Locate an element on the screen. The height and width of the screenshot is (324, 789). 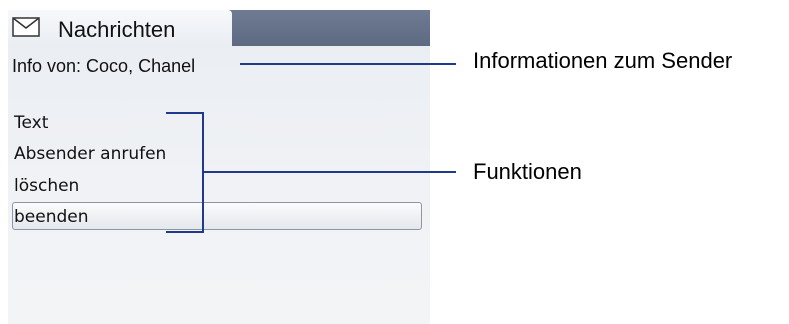
sender-info-annotation: Informationen zum Sender is located at coordinates (603, 60).